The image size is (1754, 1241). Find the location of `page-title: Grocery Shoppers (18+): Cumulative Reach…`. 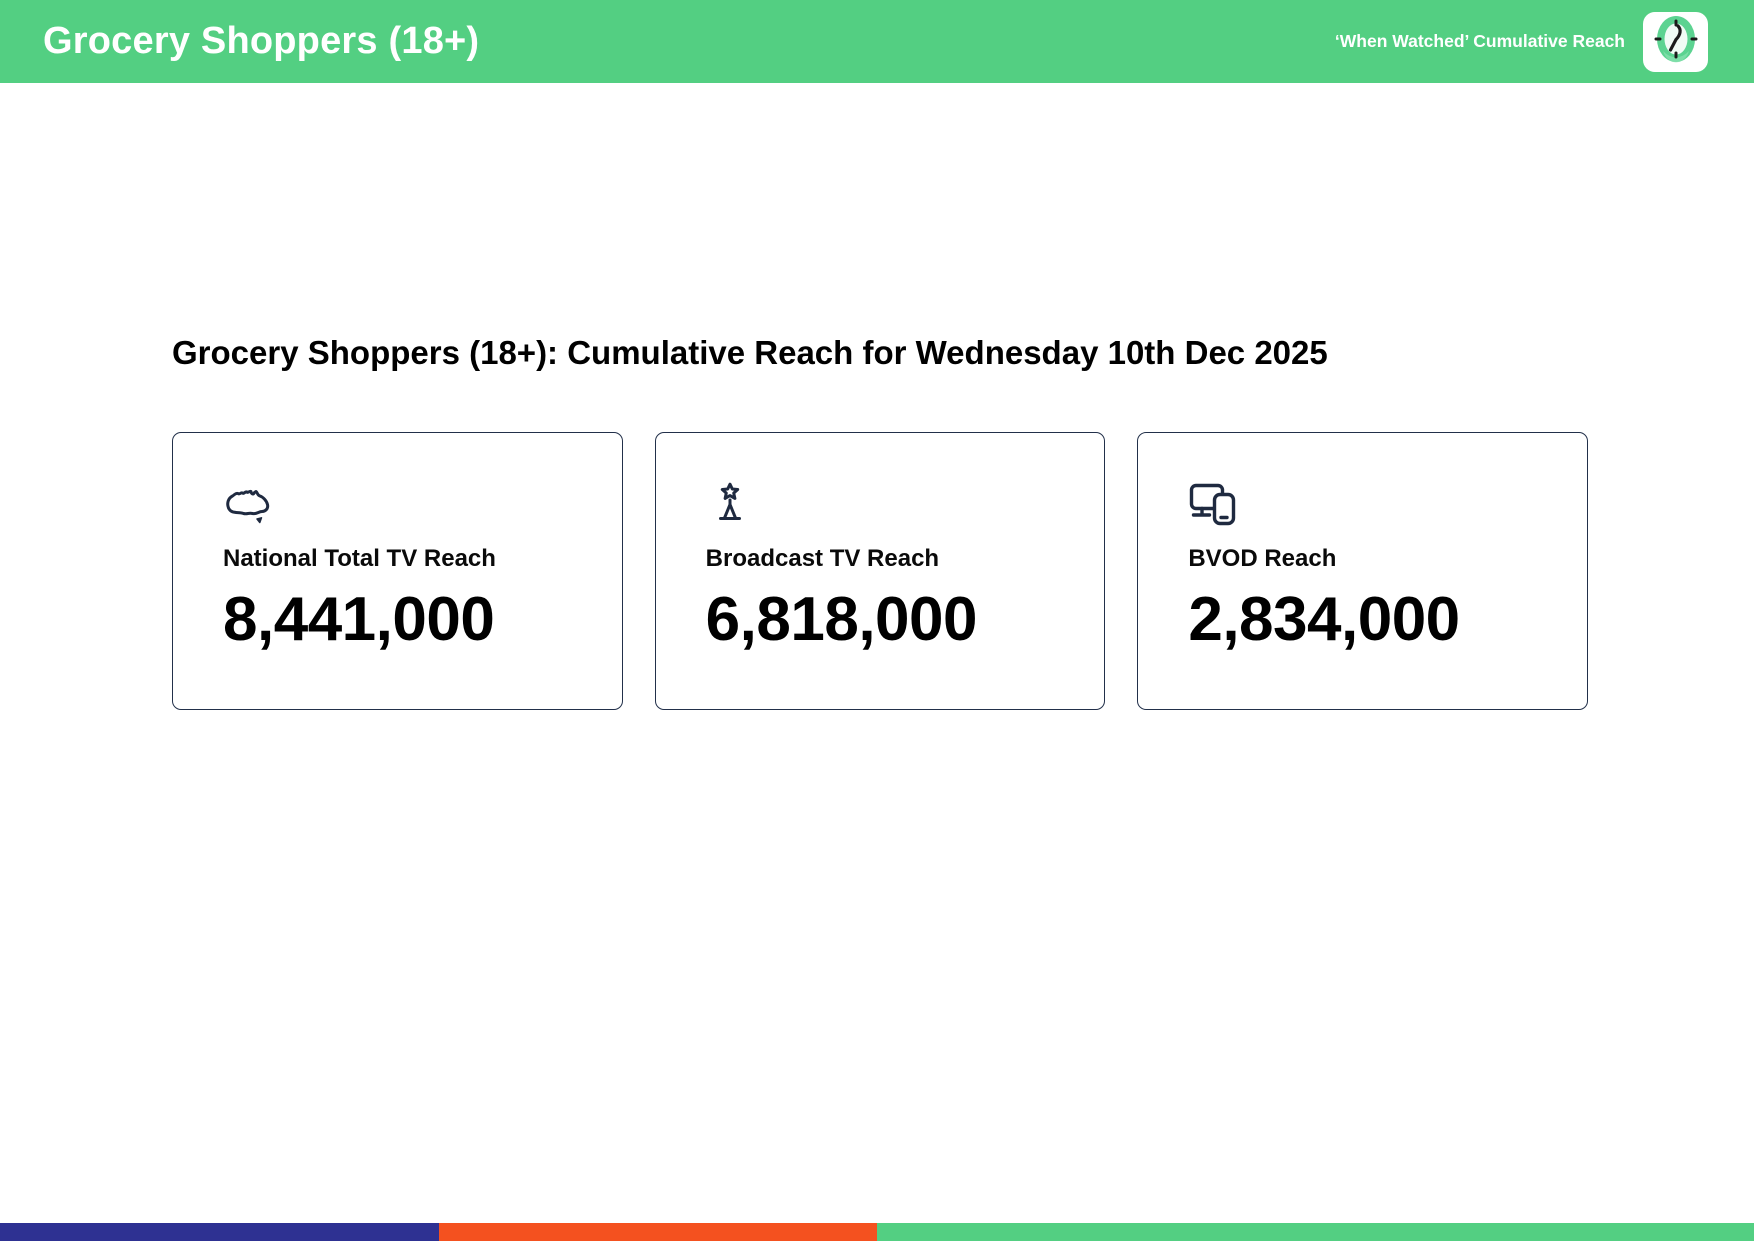

page-title: Grocery Shoppers (18+): Cumulative Reach… is located at coordinates (750, 352).